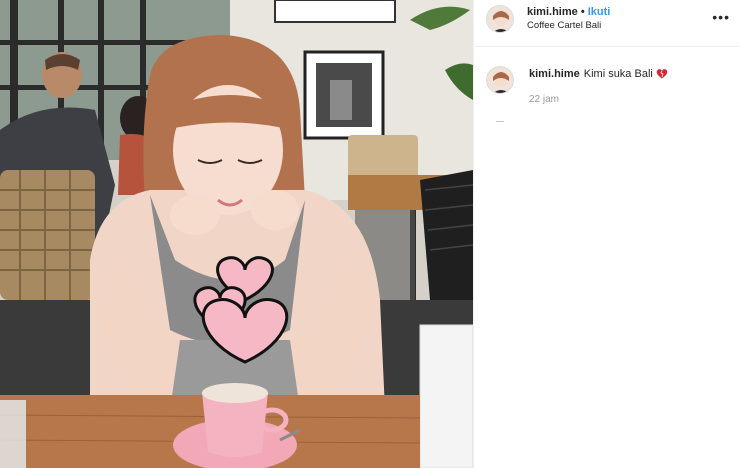 This screenshot has width=740, height=468. I want to click on follow-button: Ikuti, so click(599, 12).